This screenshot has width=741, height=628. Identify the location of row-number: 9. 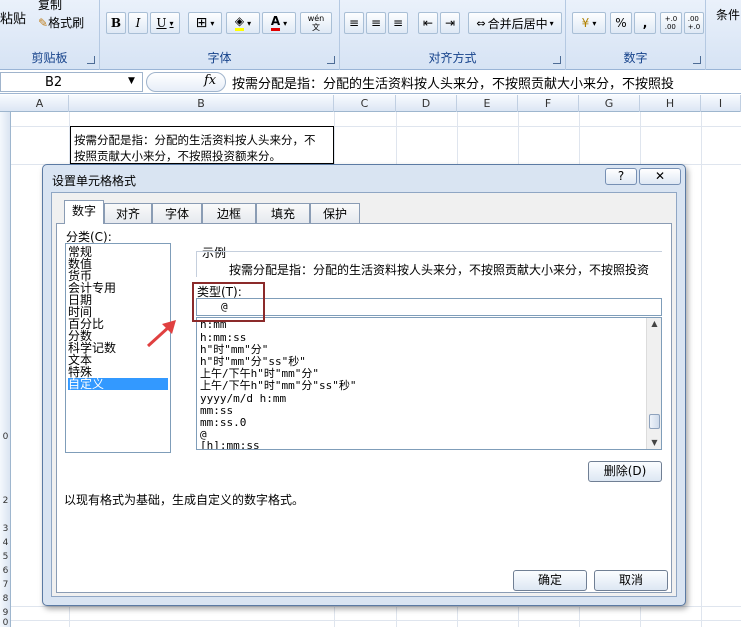
(5, 613).